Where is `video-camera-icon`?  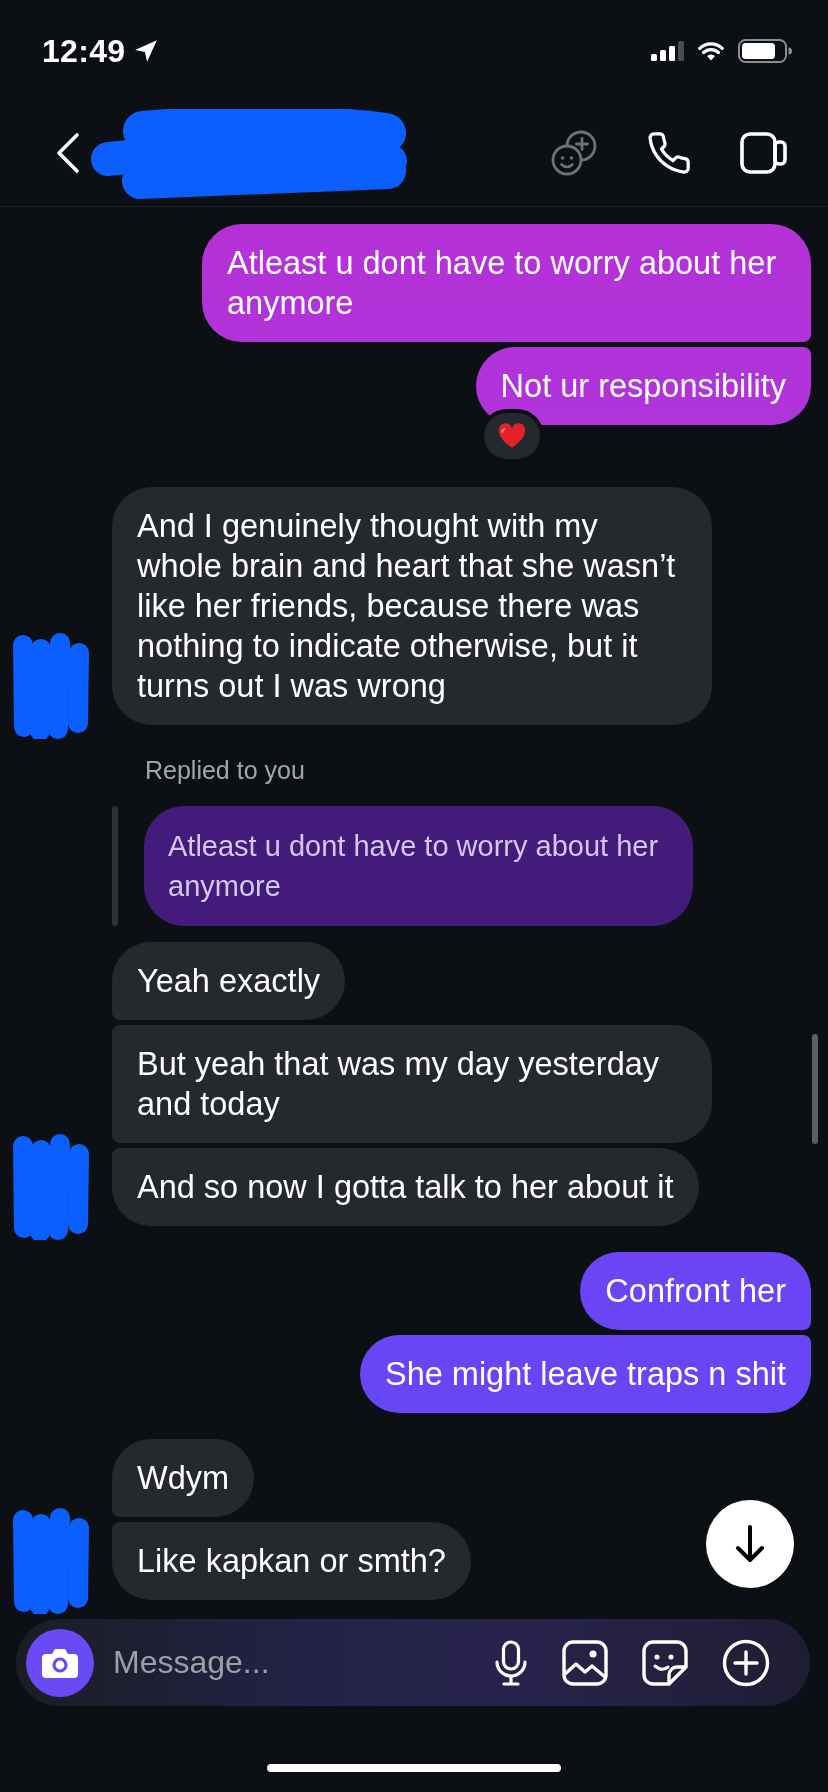
video-camera-icon is located at coordinates (764, 153).